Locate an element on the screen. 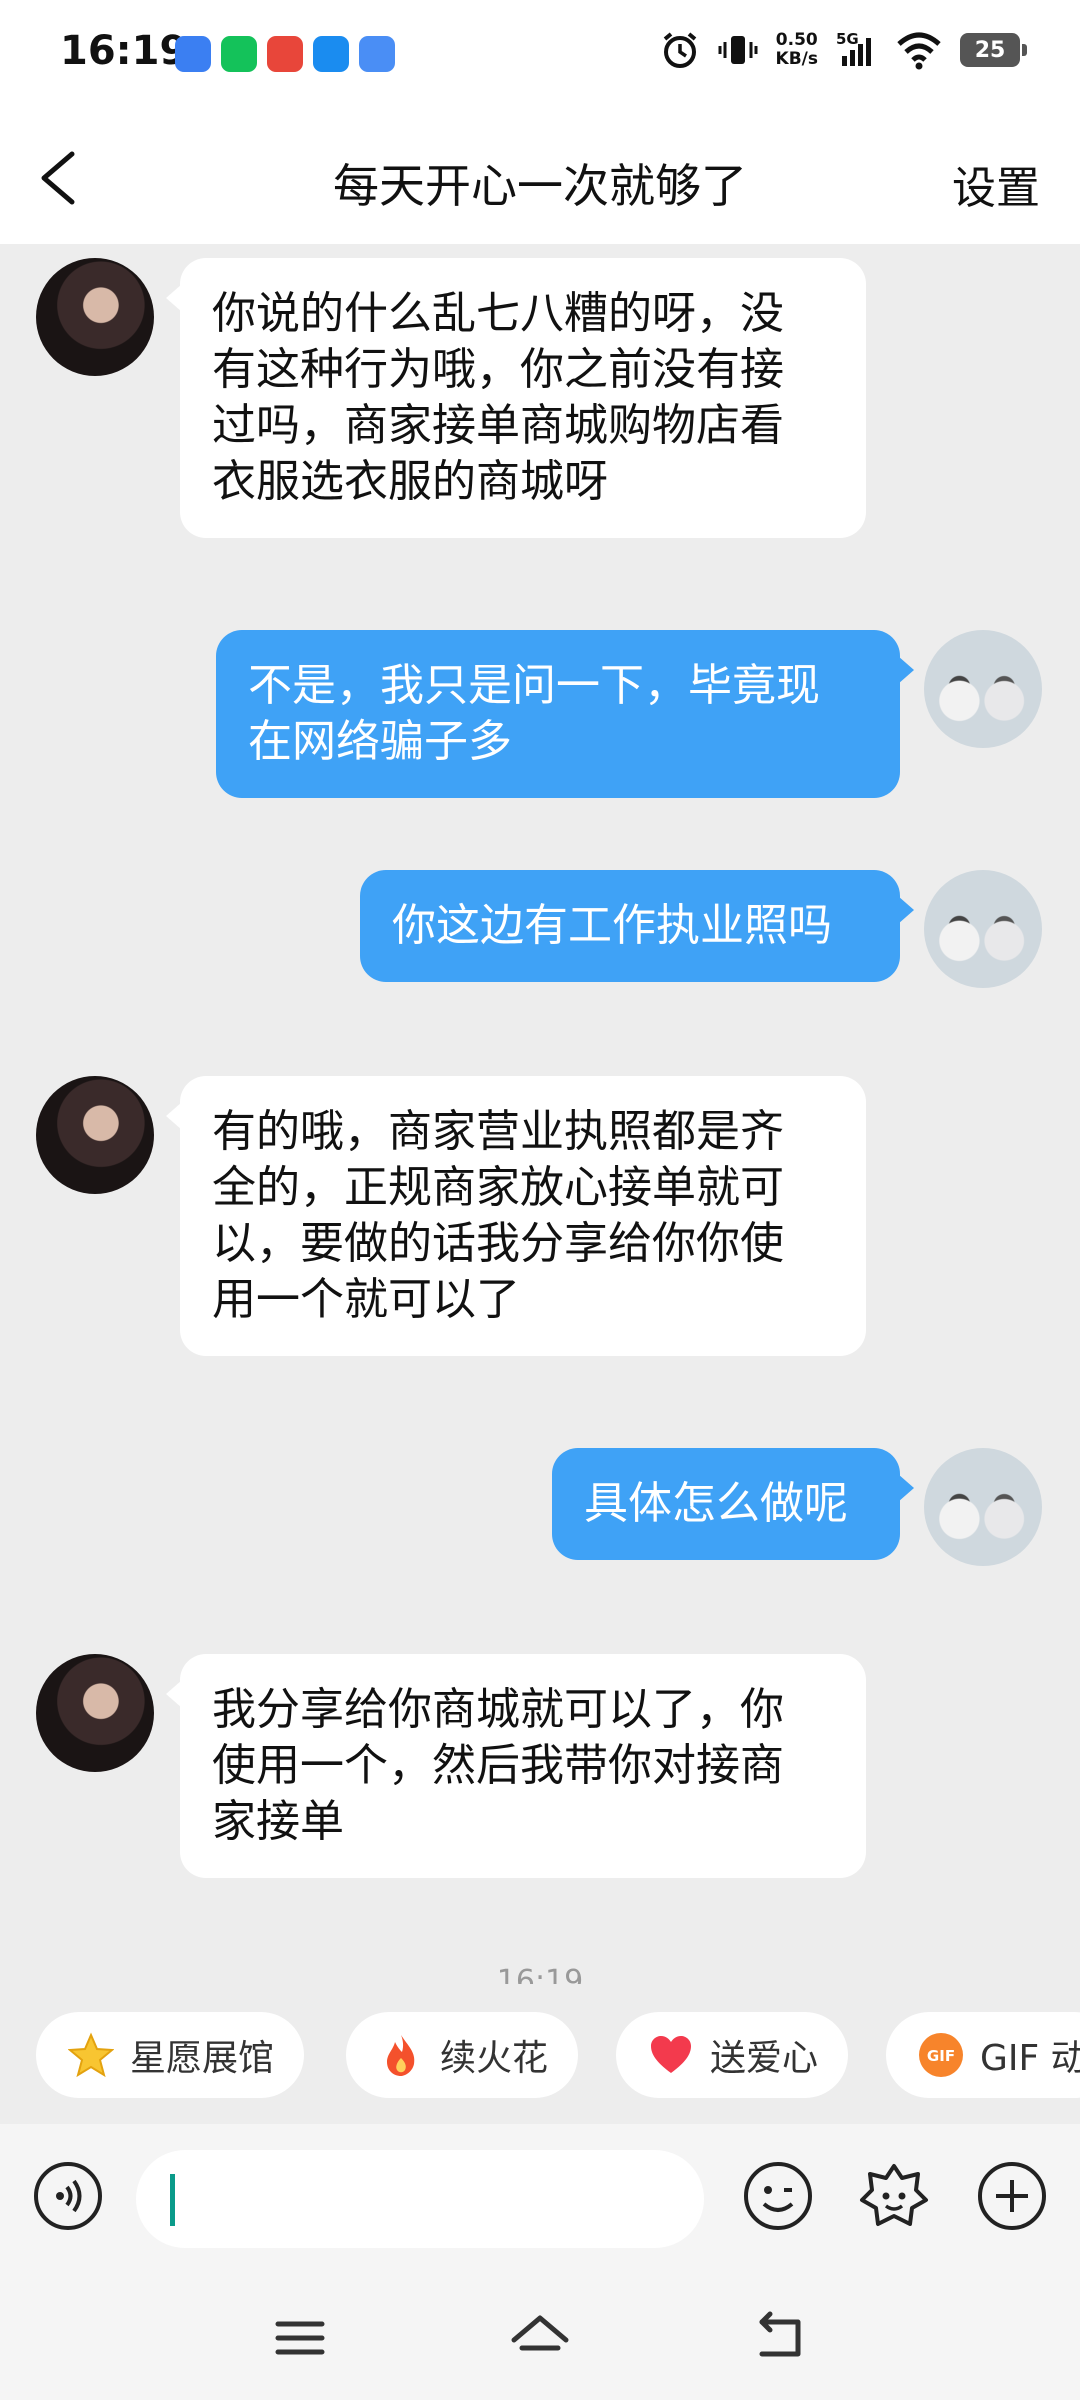 This screenshot has height=2400, width=1080. outgoing-message: 具体怎么做呢 is located at coordinates (733, 1504).